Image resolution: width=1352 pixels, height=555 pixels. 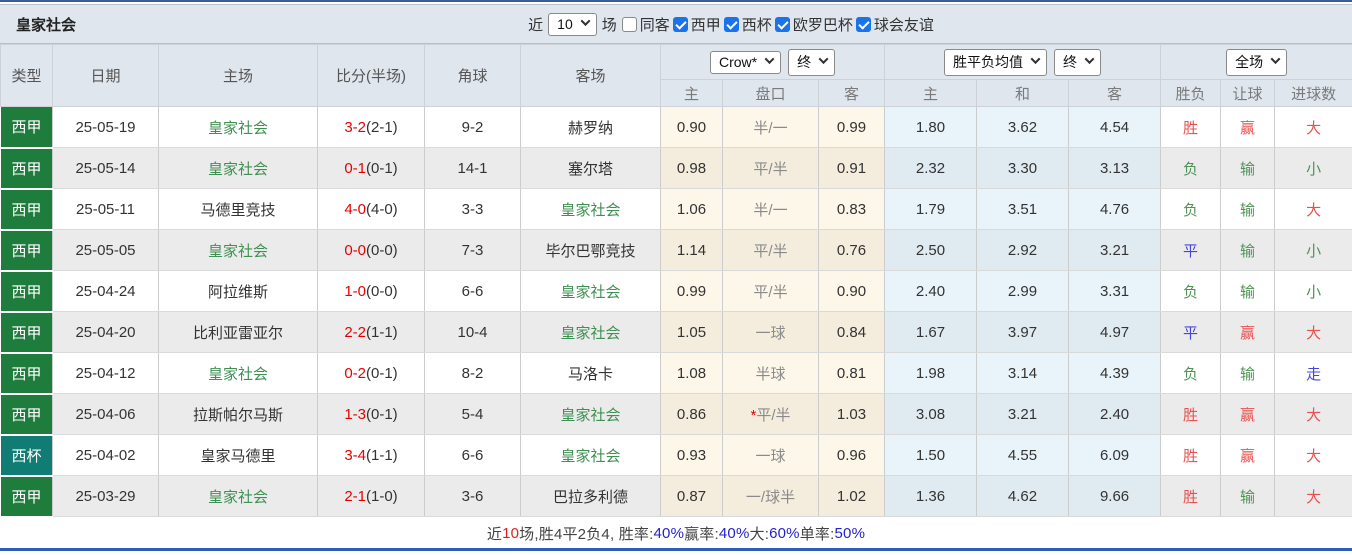 I want to click on fulltime-score: 4-0, so click(x=355, y=209).